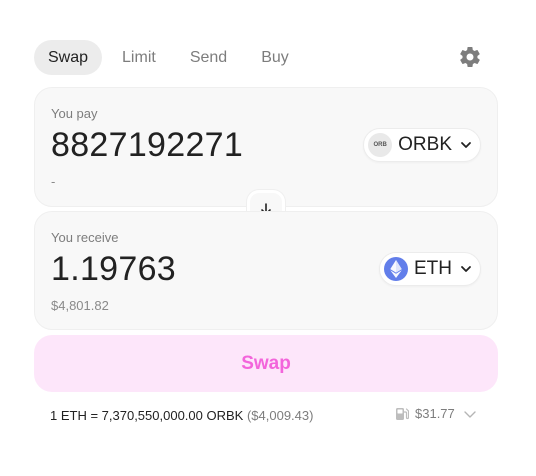 The height and width of the screenshot is (476, 536). What do you see at coordinates (139, 57) in the screenshot?
I see `tab-limit: Limit` at bounding box center [139, 57].